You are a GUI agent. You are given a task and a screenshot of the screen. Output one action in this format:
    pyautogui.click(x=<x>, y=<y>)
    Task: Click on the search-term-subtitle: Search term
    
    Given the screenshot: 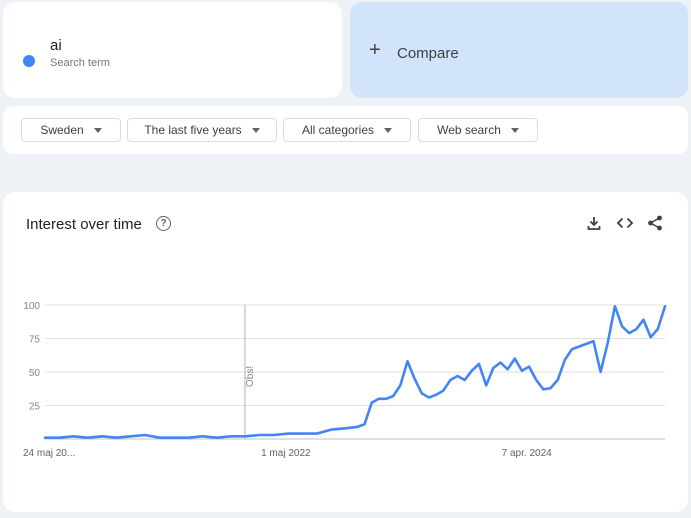 What is the action you would take?
    pyautogui.click(x=80, y=63)
    